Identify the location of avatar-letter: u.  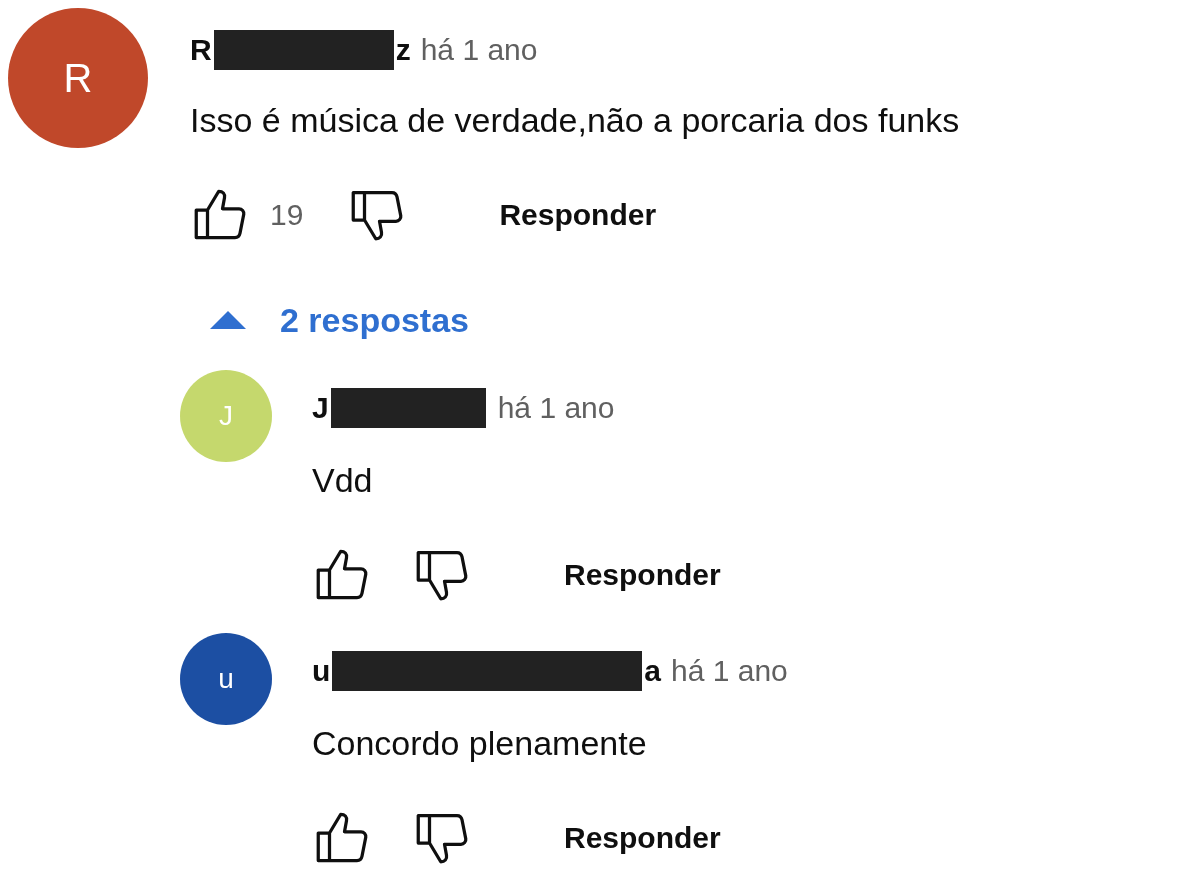
(226, 679).